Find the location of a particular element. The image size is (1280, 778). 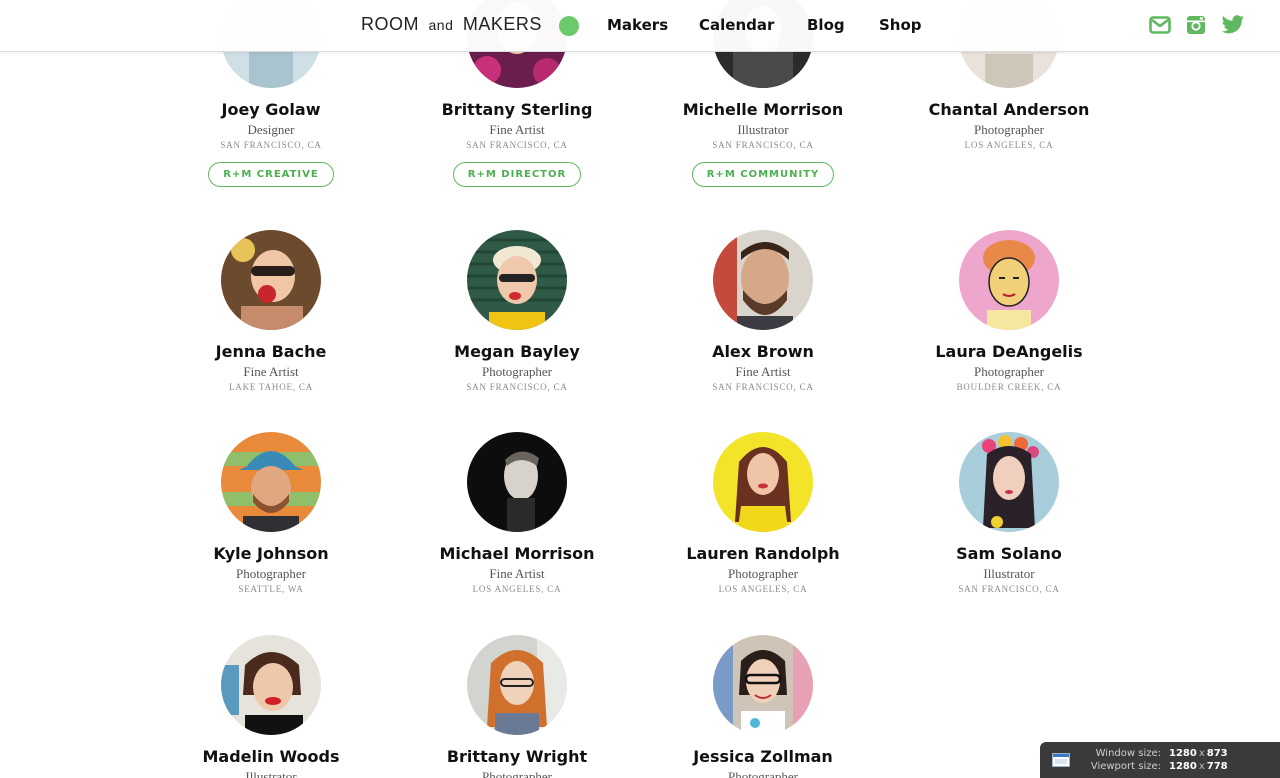

maker-name: Megan Bayley is located at coordinates (517, 351).